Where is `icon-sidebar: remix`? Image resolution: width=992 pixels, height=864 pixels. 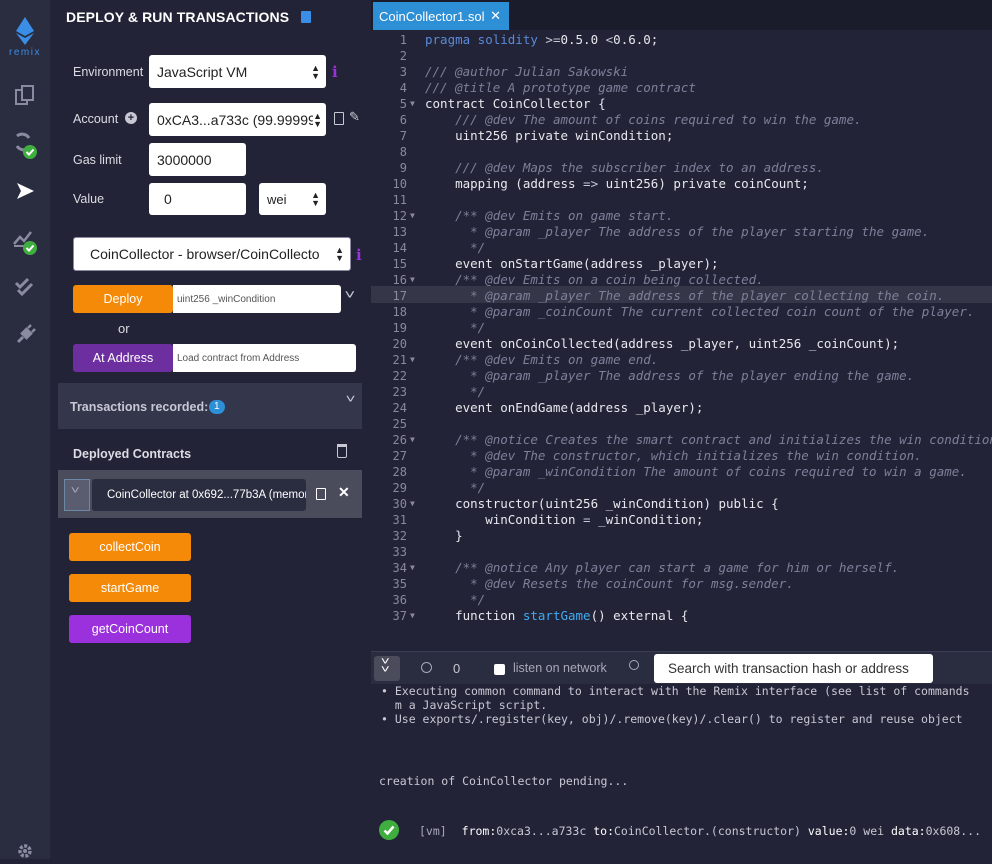
icon-sidebar: remix is located at coordinates (25, 429).